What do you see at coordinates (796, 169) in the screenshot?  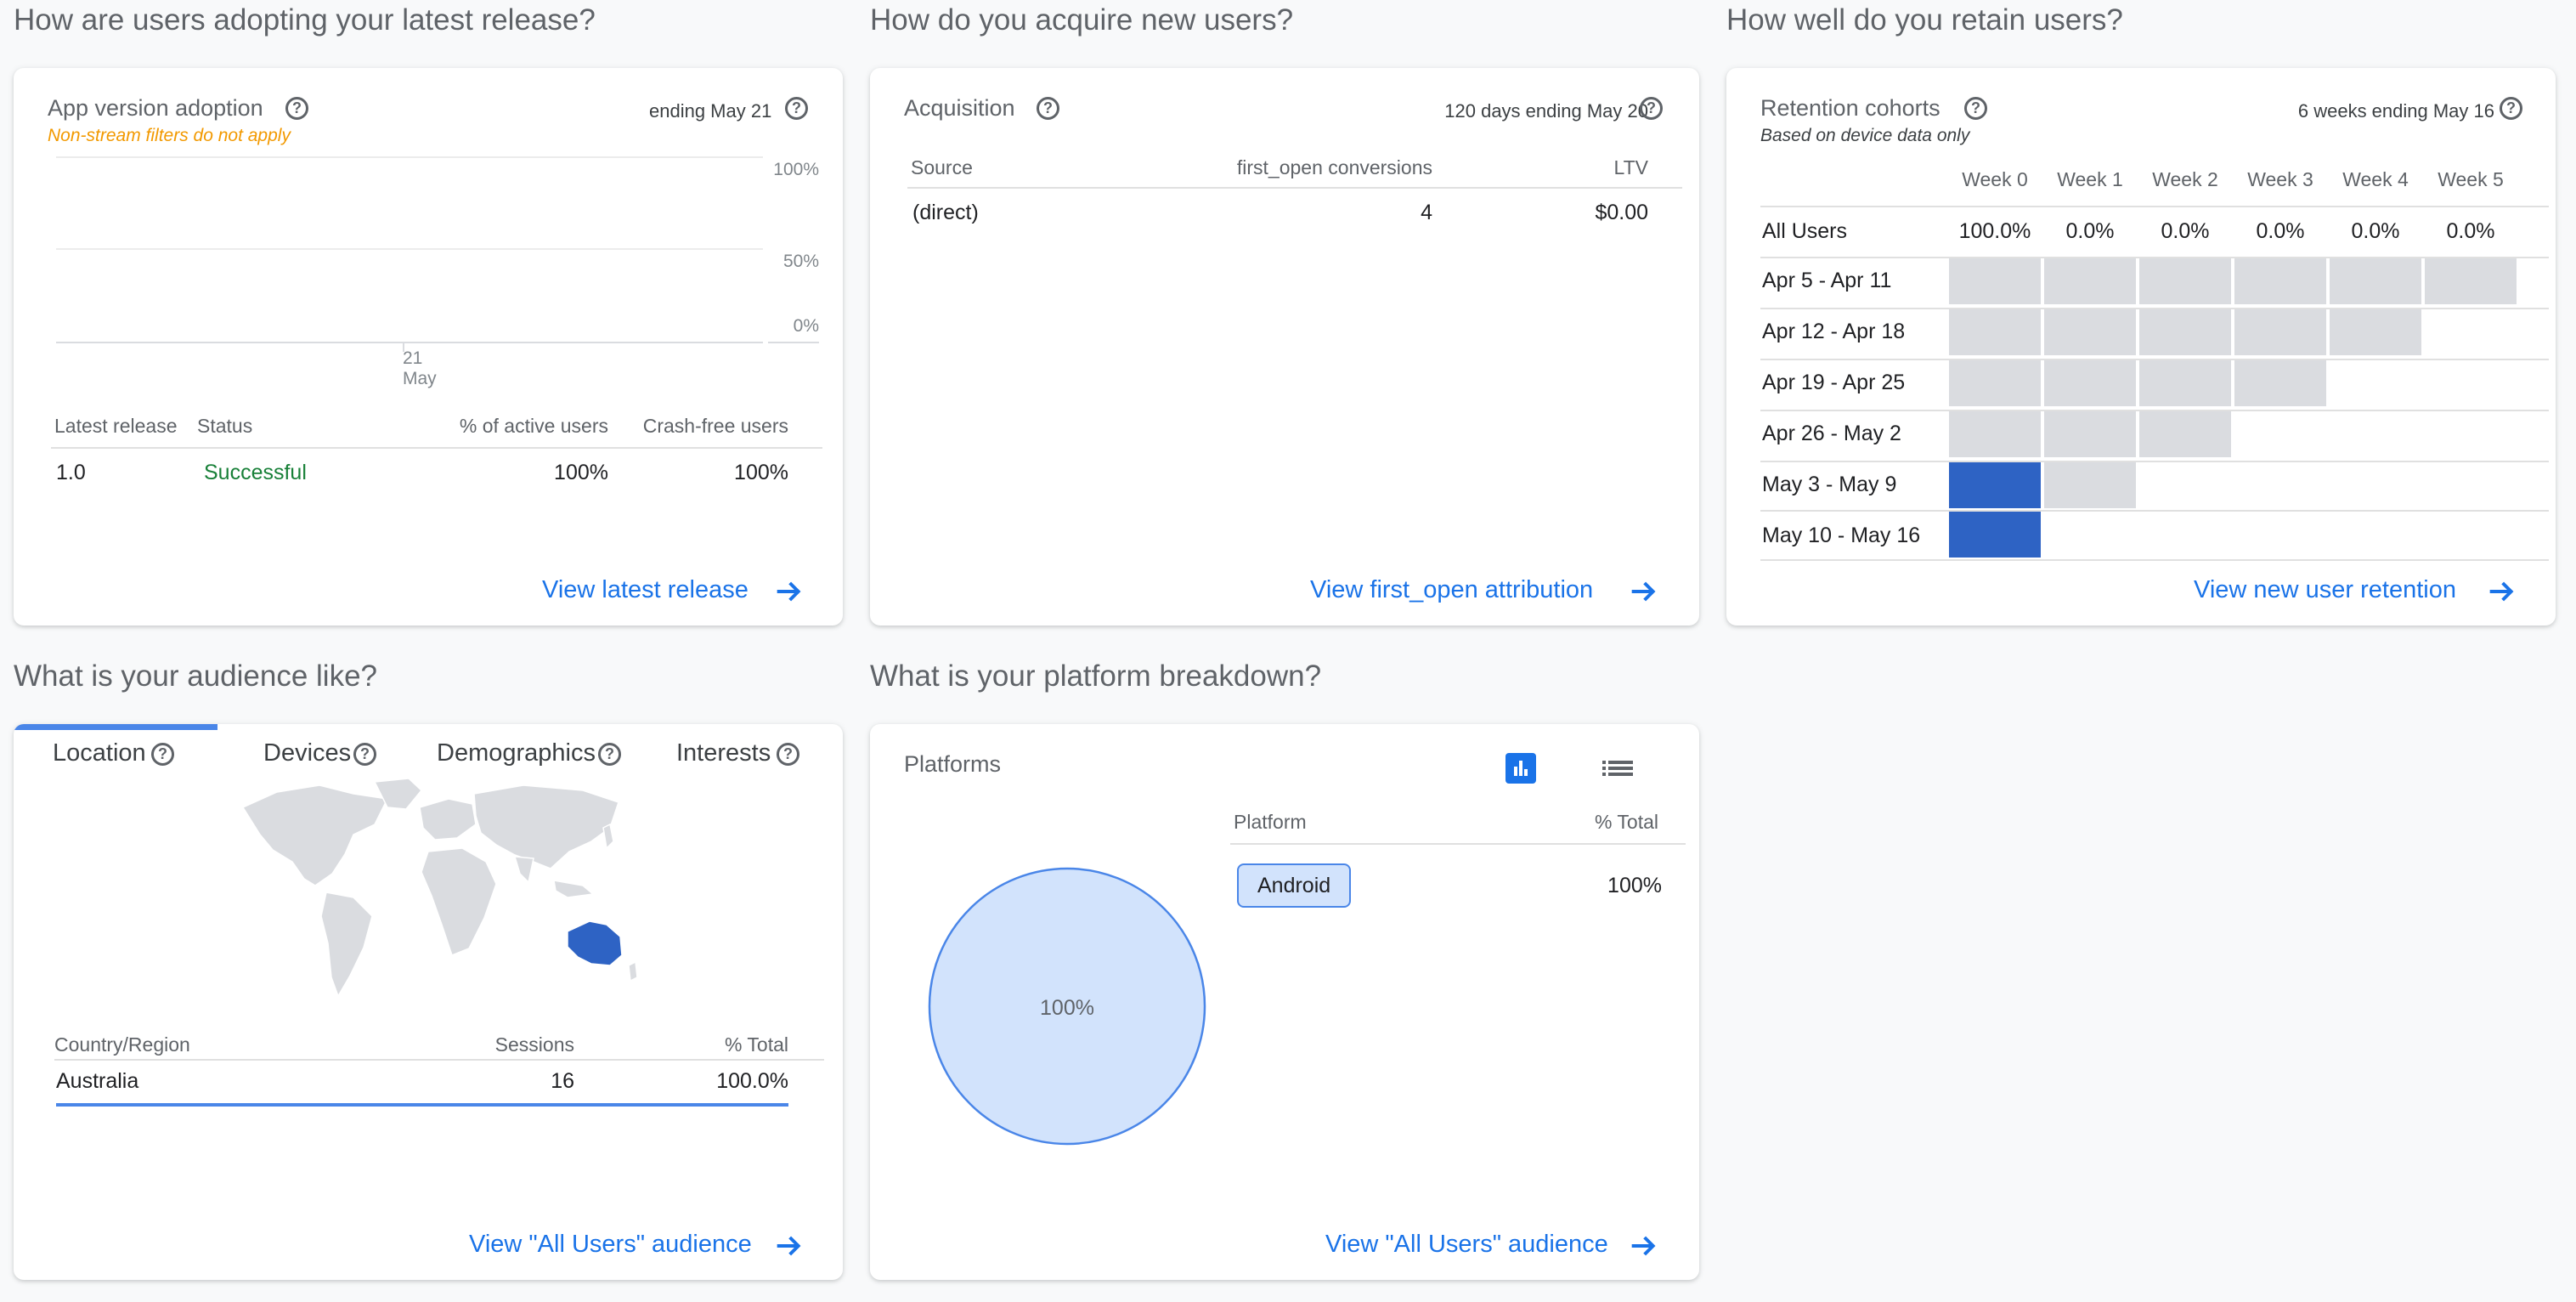 I see `y-tick: 100%` at bounding box center [796, 169].